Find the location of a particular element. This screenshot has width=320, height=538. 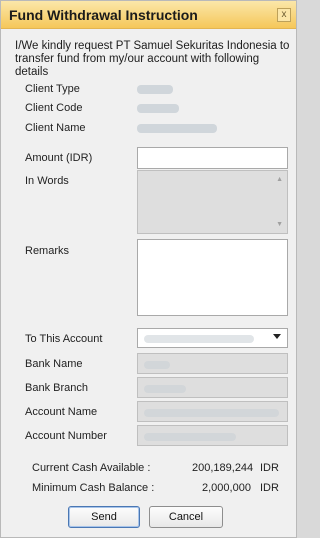

cancel-button: Cancel is located at coordinates (186, 517).